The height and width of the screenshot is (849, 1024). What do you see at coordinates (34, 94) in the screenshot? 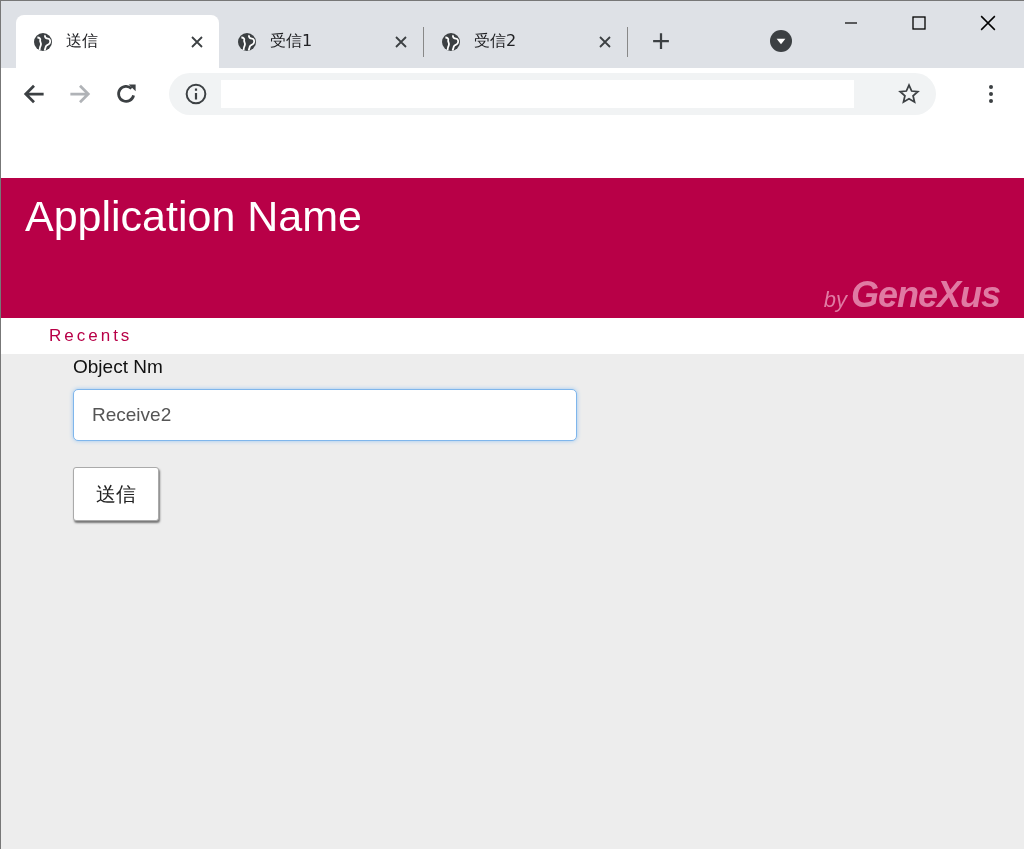
I see `back-arrow-icon` at bounding box center [34, 94].